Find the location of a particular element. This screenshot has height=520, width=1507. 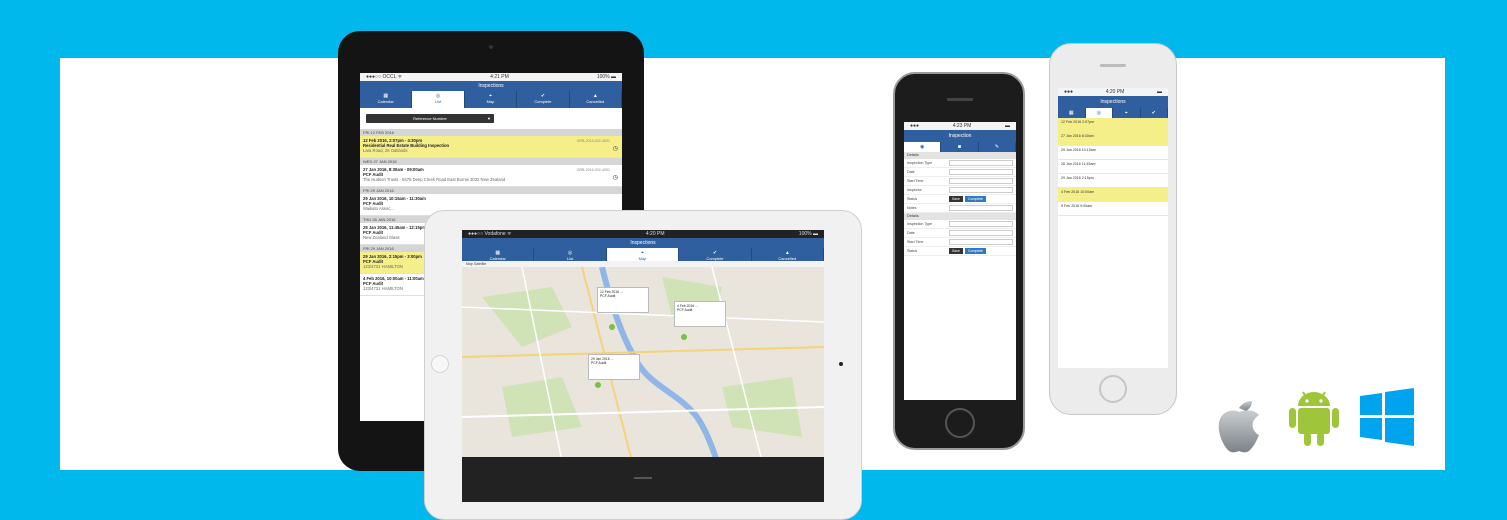

tab-label: Complete is located at coordinates (715, 258).